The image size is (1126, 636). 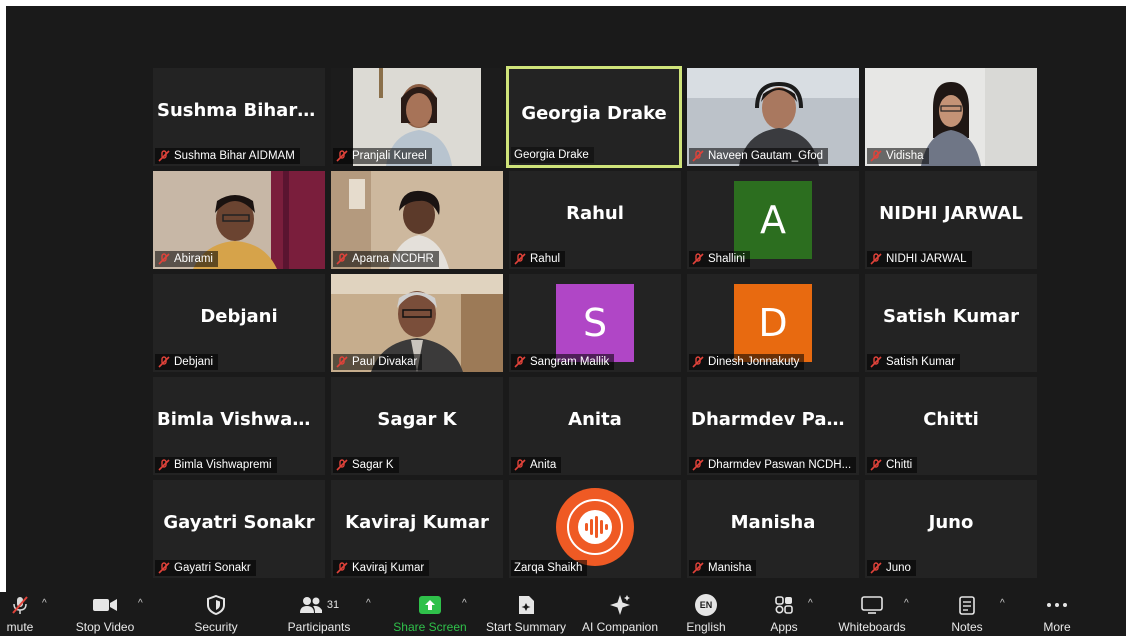 What do you see at coordinates (773, 529) in the screenshot?
I see `participant-tile: Manisha Manisha` at bounding box center [773, 529].